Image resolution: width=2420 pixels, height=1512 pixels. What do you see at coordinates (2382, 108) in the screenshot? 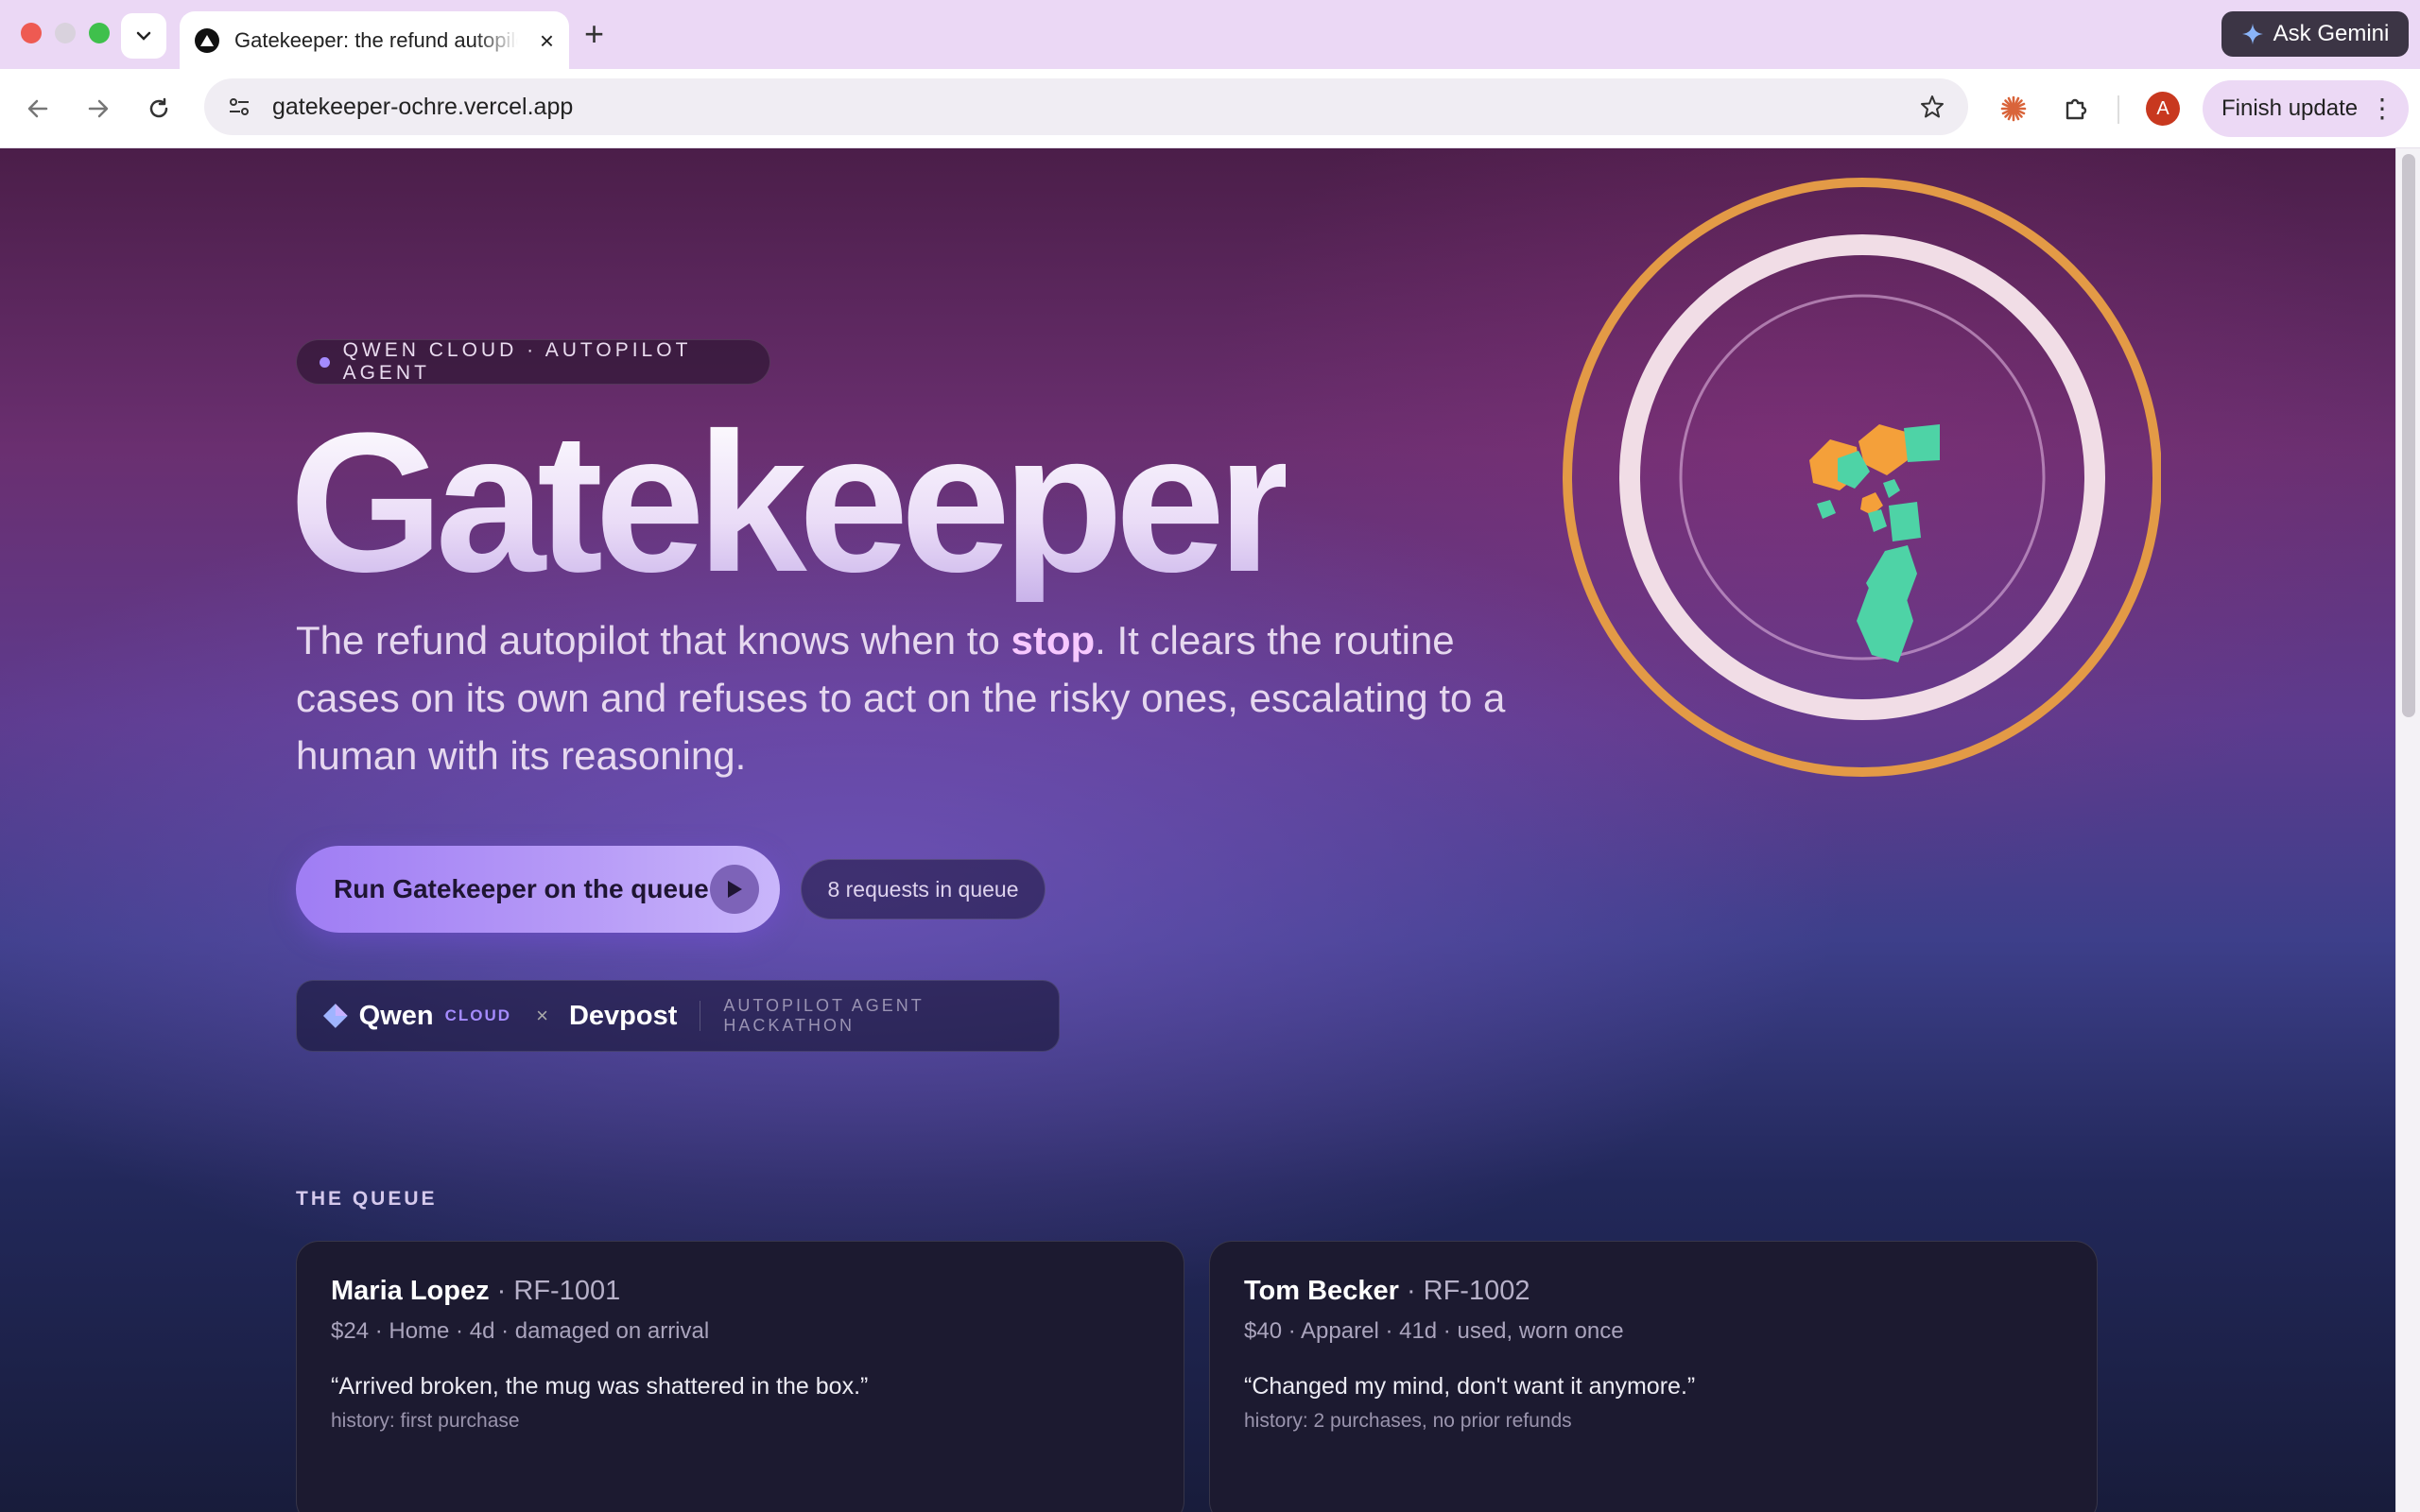
I see `more-menu-icon: ⋮` at bounding box center [2382, 108].